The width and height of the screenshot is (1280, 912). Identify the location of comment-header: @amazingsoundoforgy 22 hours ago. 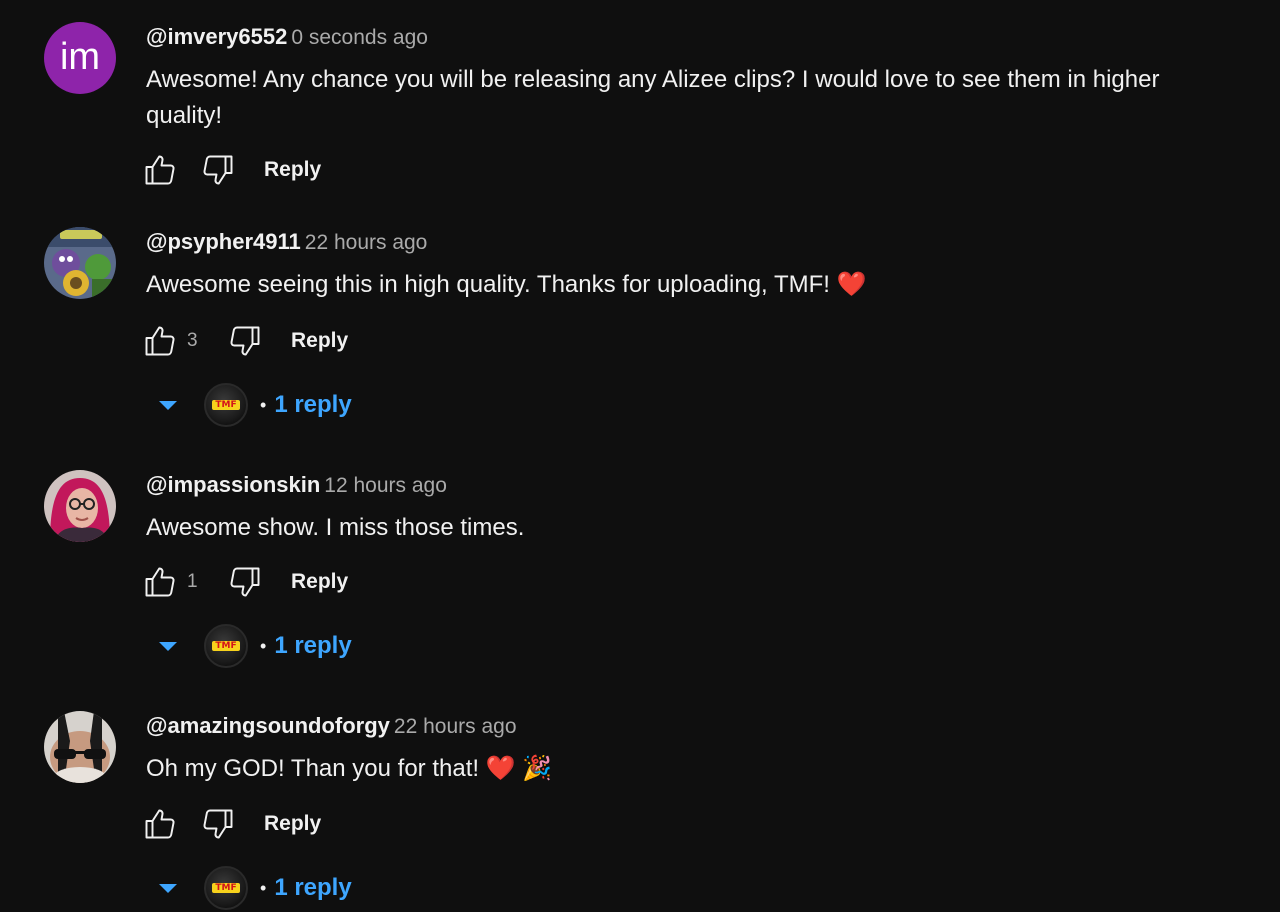
(331, 726).